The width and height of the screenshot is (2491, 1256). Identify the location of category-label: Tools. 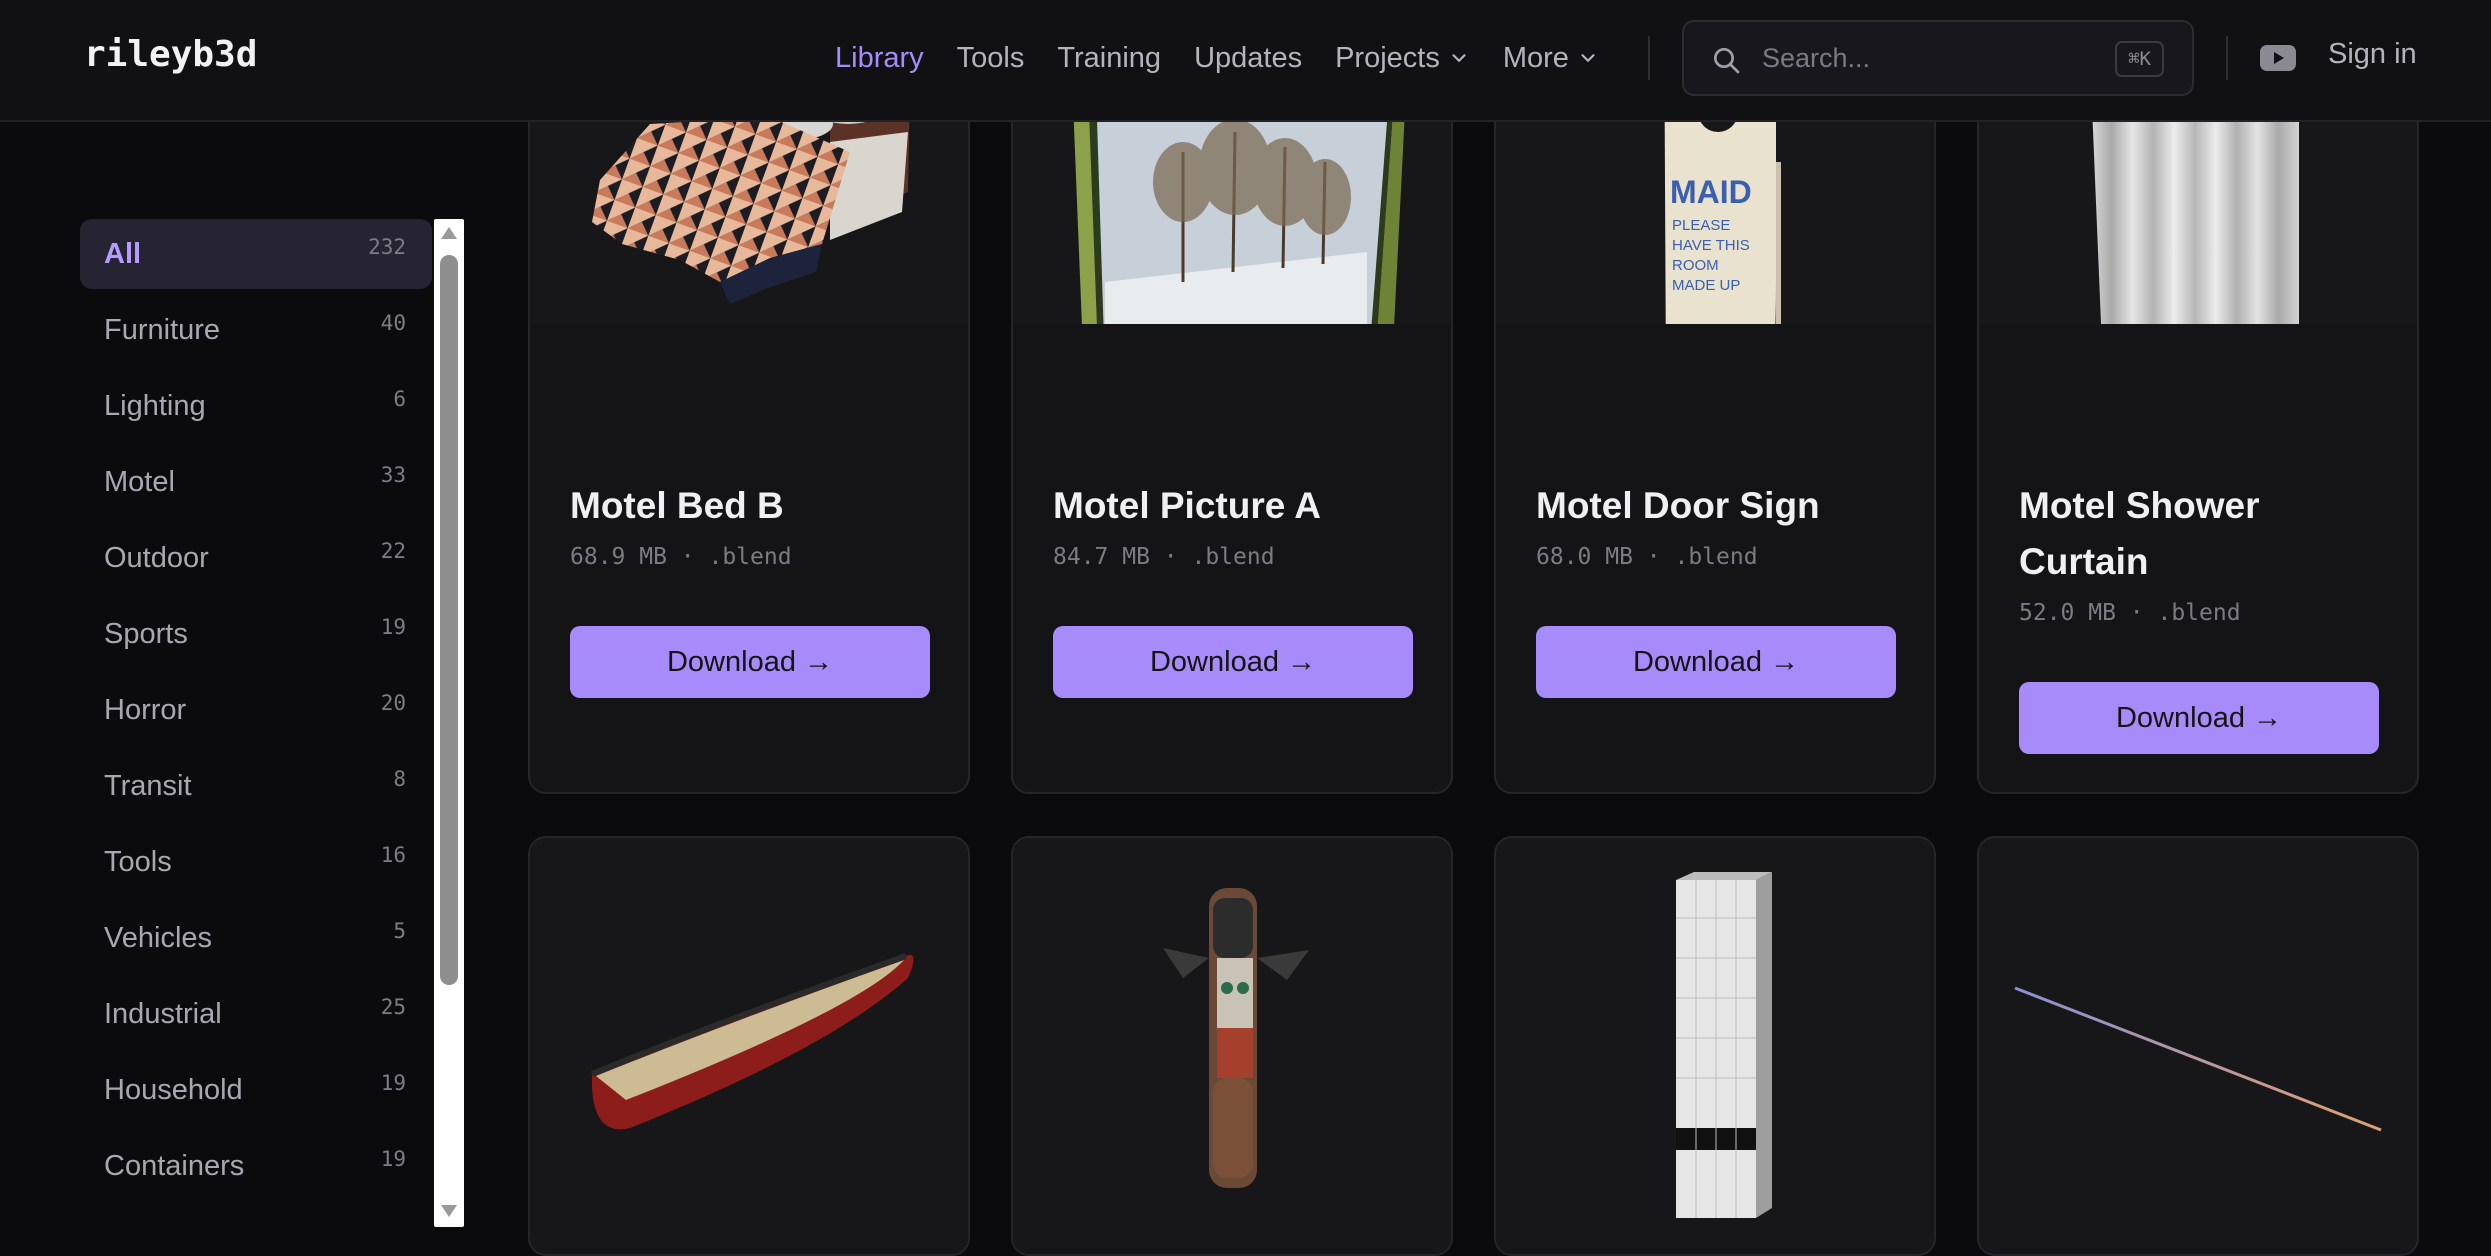
(138, 861).